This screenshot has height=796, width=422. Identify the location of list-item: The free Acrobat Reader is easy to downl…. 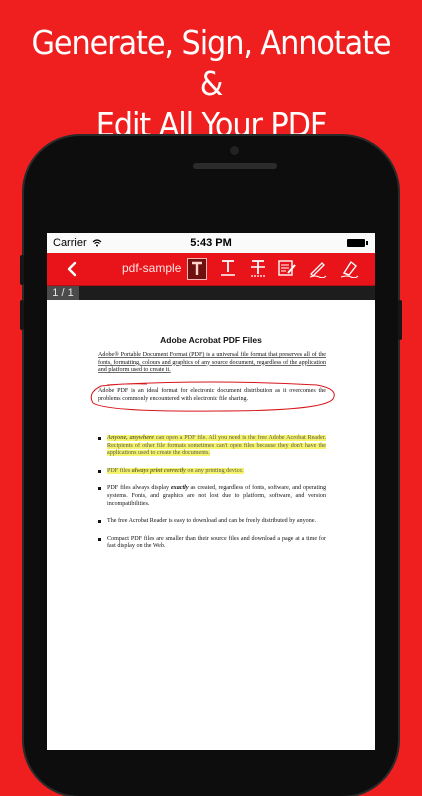
(212, 522).